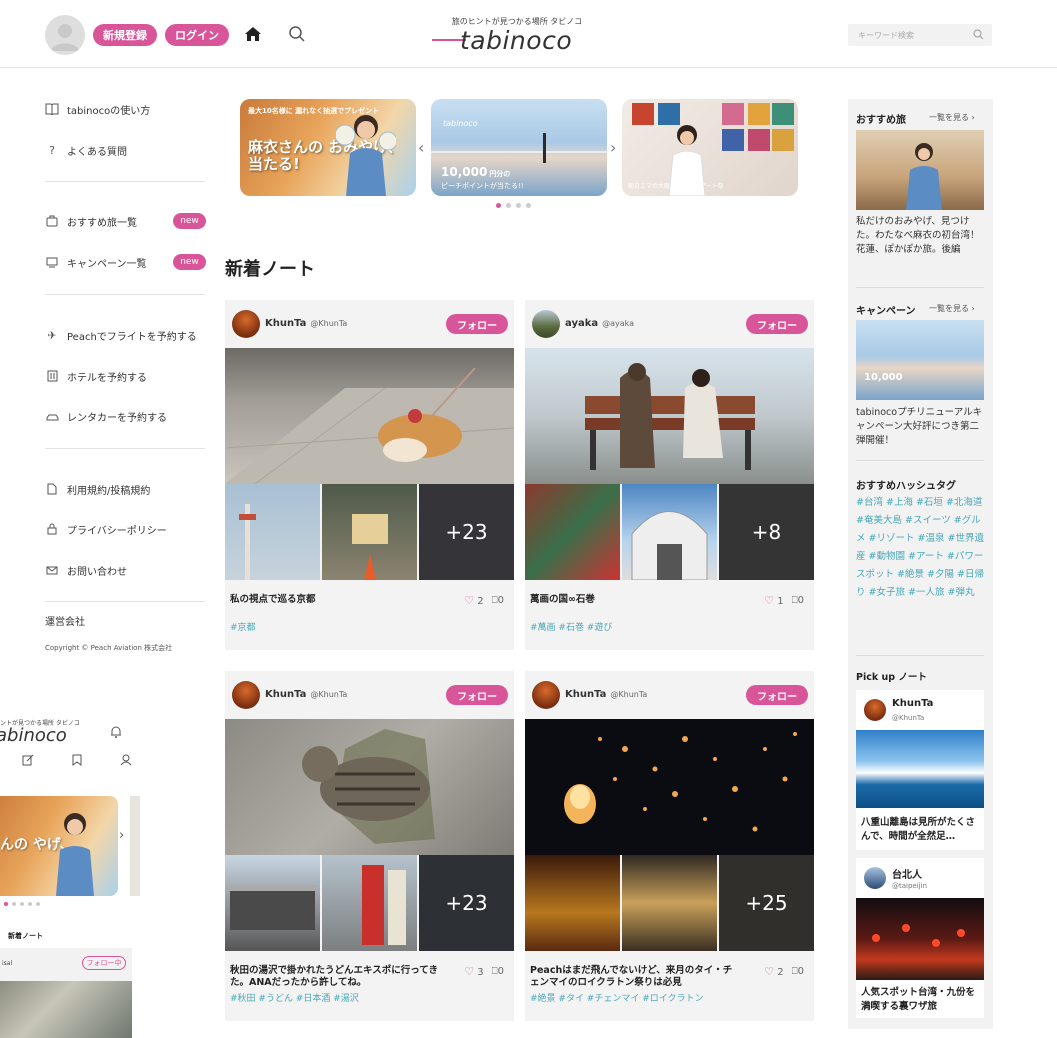 Image resolution: width=1057 pixels, height=1038 pixels. What do you see at coordinates (335, 600) in the screenshot?
I see `card-title: 私の視点で巡る京都` at bounding box center [335, 600].